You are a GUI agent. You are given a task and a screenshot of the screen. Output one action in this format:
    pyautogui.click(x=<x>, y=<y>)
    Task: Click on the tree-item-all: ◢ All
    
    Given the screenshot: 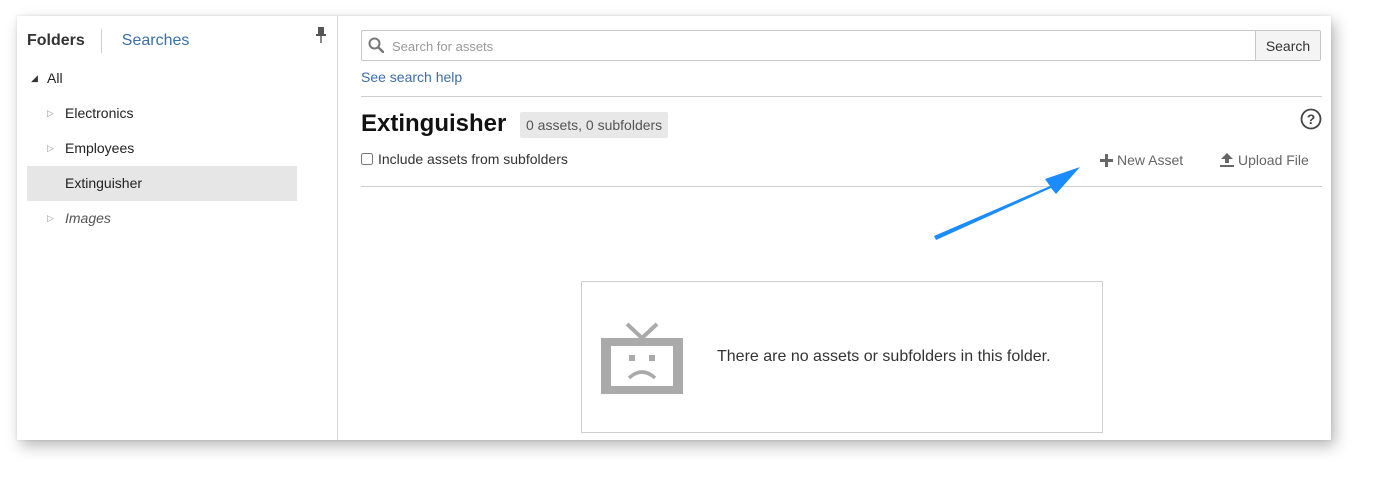 What is the action you would take?
    pyautogui.click(x=162, y=78)
    